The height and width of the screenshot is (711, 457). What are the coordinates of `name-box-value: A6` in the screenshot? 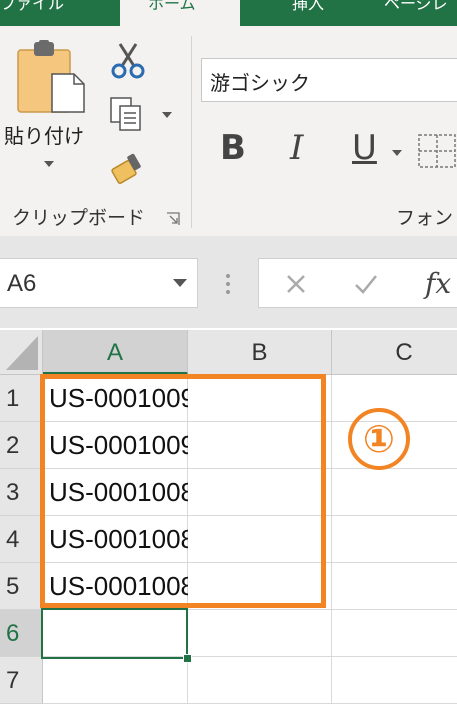 It's located at (22, 283).